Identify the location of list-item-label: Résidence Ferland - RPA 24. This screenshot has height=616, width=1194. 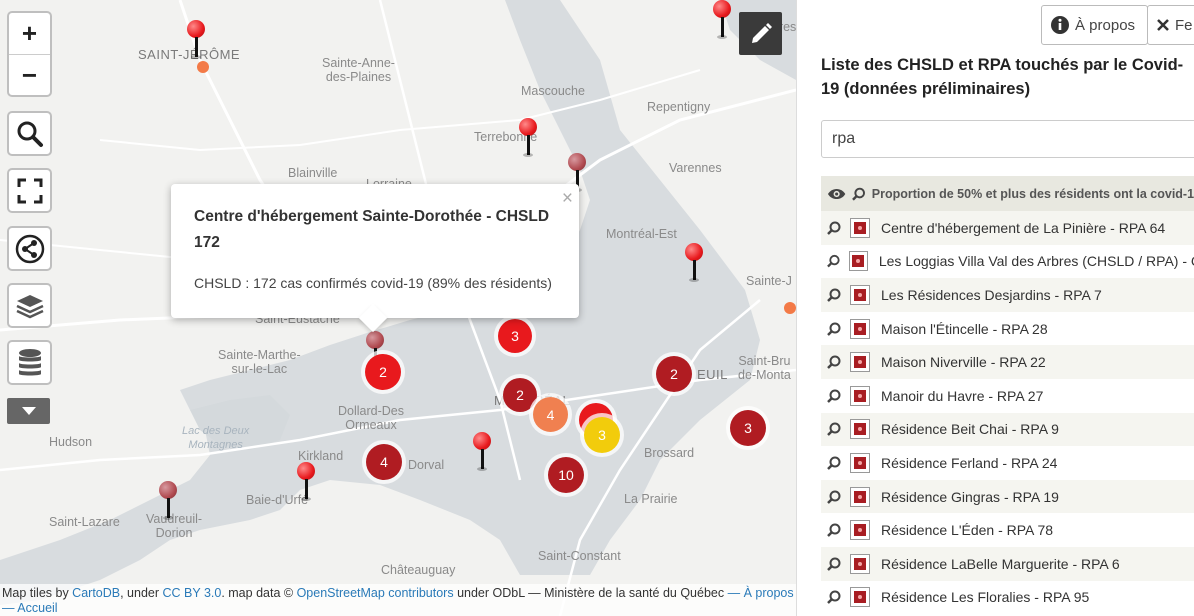
(969, 462).